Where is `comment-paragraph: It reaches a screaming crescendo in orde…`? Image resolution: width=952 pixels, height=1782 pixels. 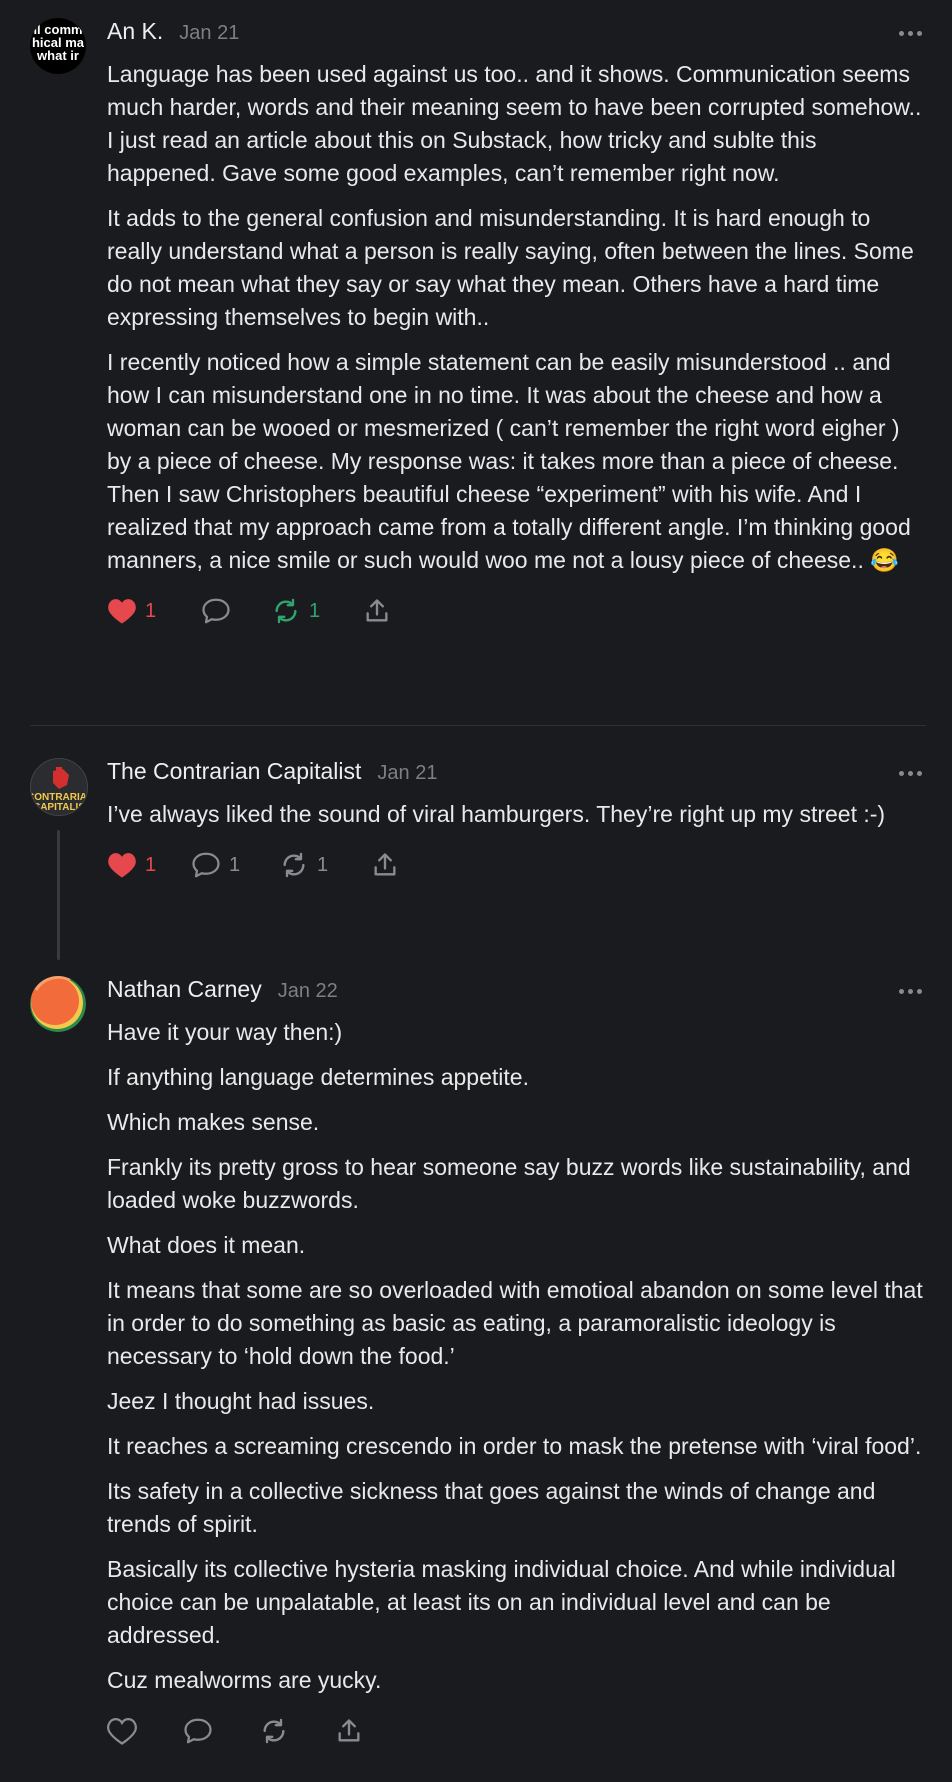 comment-paragraph: It reaches a screaming crescendo in orde… is located at coordinates (514, 1446).